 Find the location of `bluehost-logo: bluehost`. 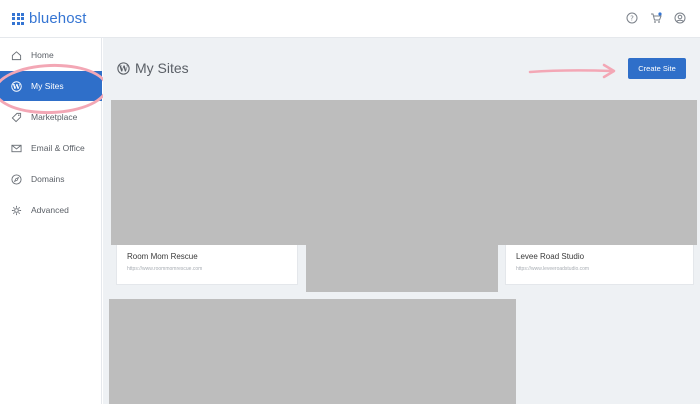

bluehost-logo: bluehost is located at coordinates (49, 18).